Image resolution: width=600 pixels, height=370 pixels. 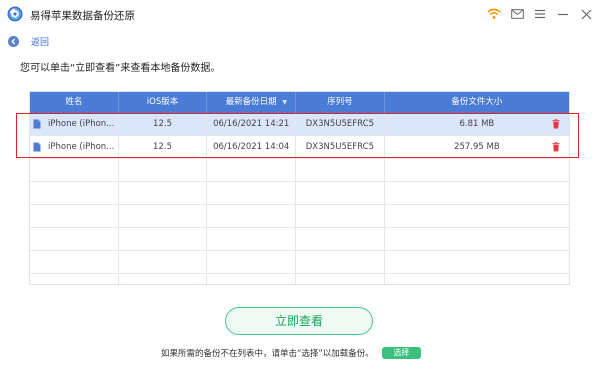 What do you see at coordinates (340, 102) in the screenshot?
I see `column-header-serial: 序列号` at bounding box center [340, 102].